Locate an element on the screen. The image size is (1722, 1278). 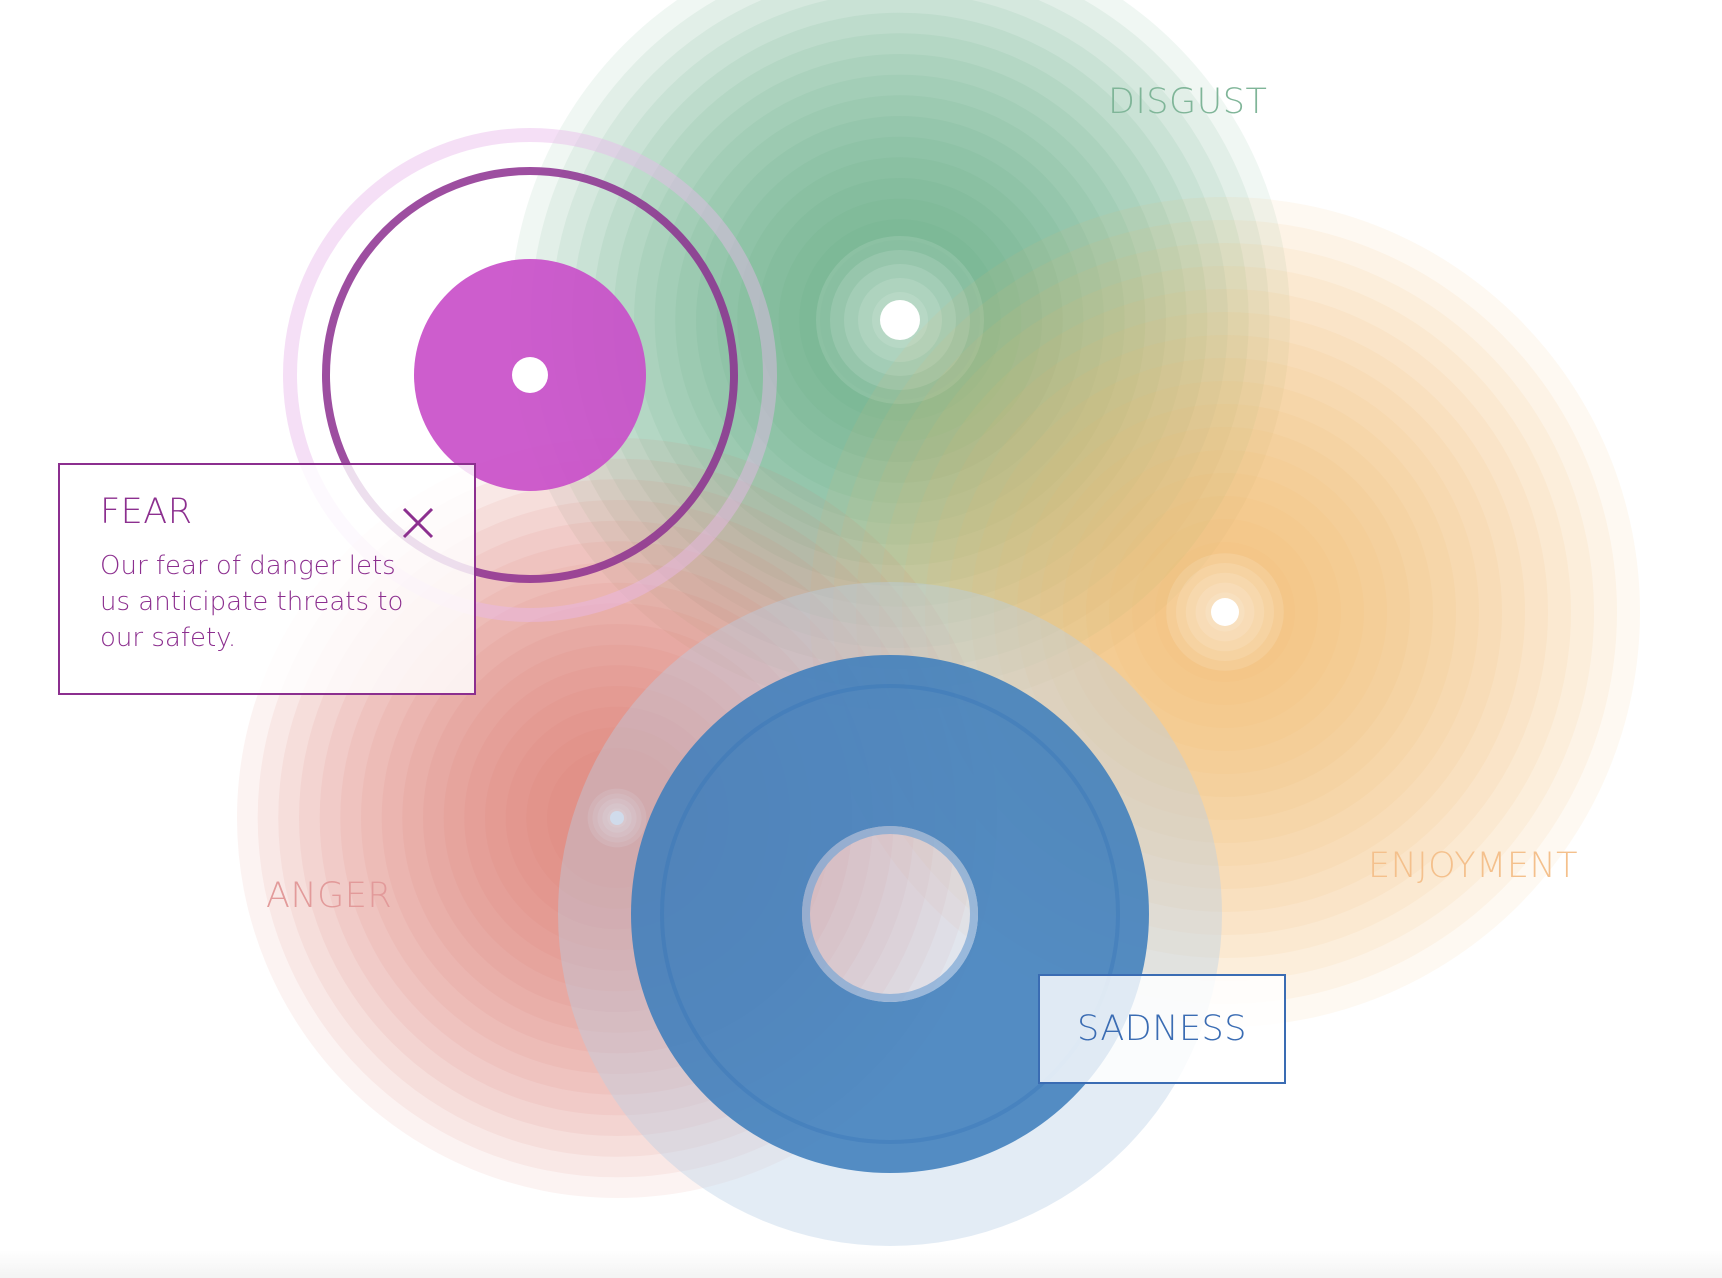
enjoyment-center-dot is located at coordinates (1225, 612).